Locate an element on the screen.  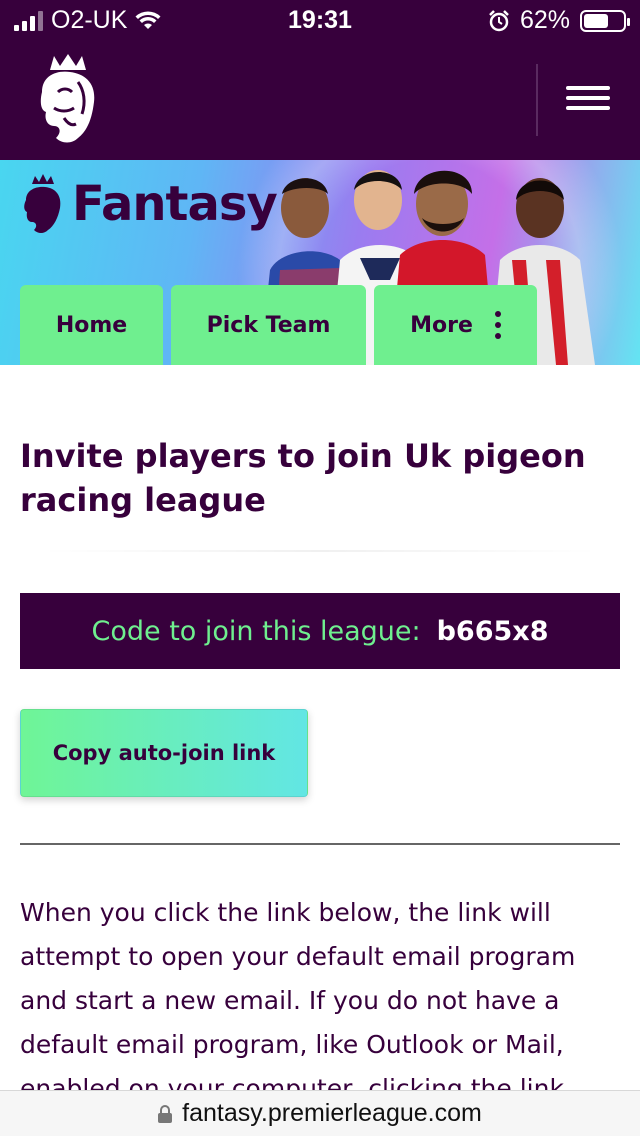
status-bar: O2-UK 19:31 62% is located at coordinates (320, 20).